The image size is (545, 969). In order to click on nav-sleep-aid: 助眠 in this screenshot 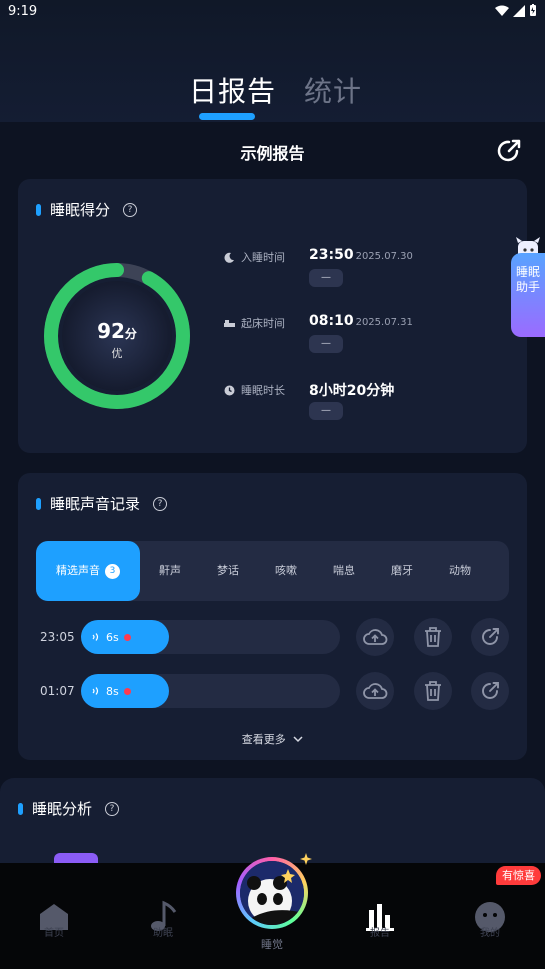, I will do `click(163, 916)`.